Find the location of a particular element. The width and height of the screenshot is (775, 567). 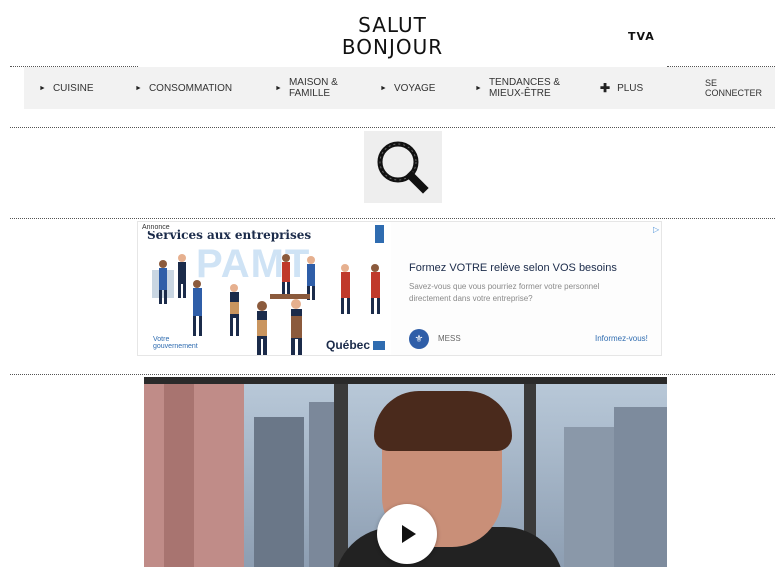

nav-item-cuisine: ► CUISINE is located at coordinates (66, 88).